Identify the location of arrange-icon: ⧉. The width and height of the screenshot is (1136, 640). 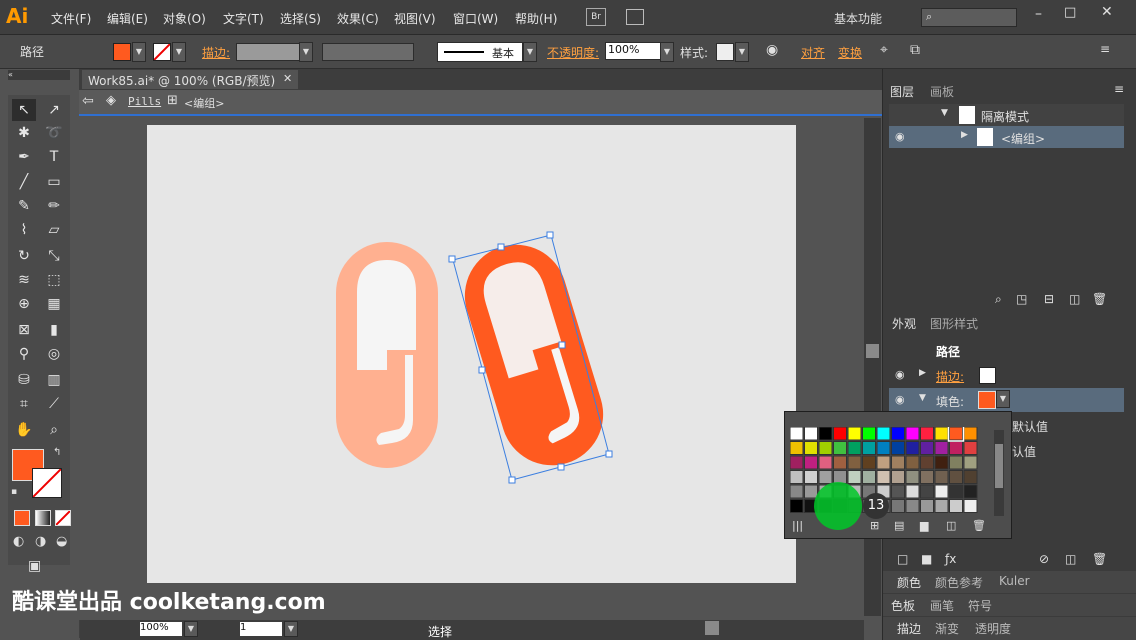
(915, 50).